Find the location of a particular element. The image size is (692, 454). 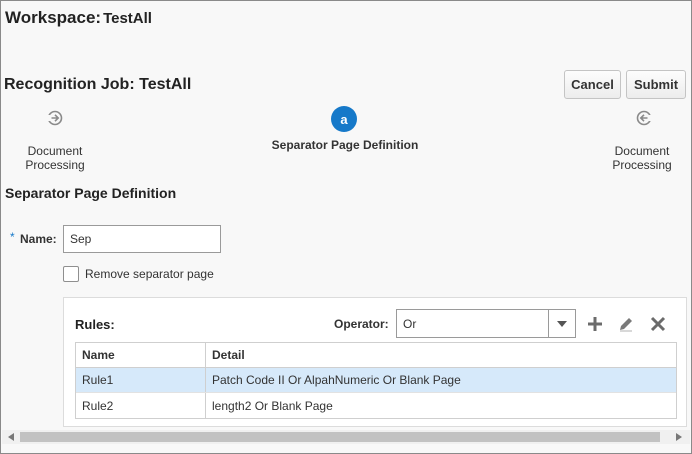

rule-name-cell: Rule2 is located at coordinates (141, 405).